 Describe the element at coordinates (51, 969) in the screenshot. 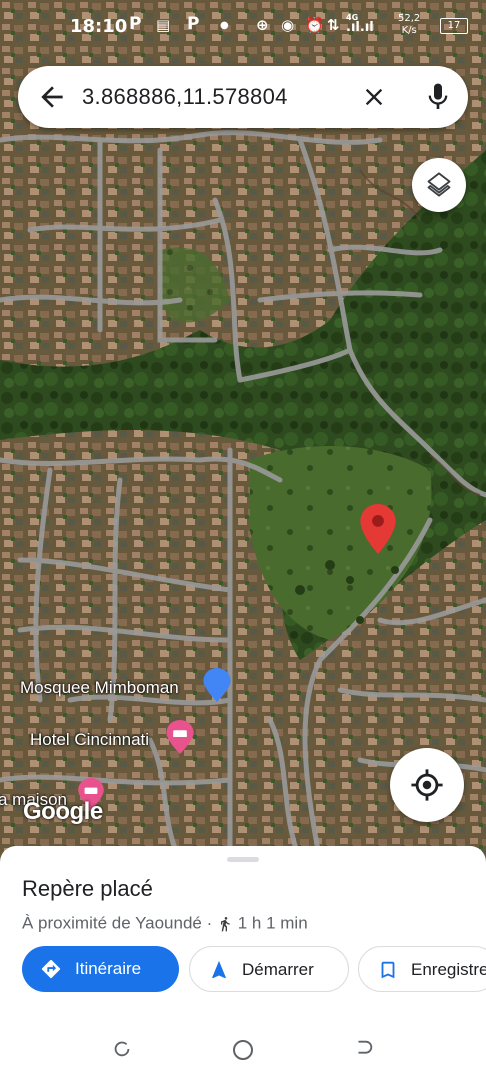

I see `directions-icon` at that location.